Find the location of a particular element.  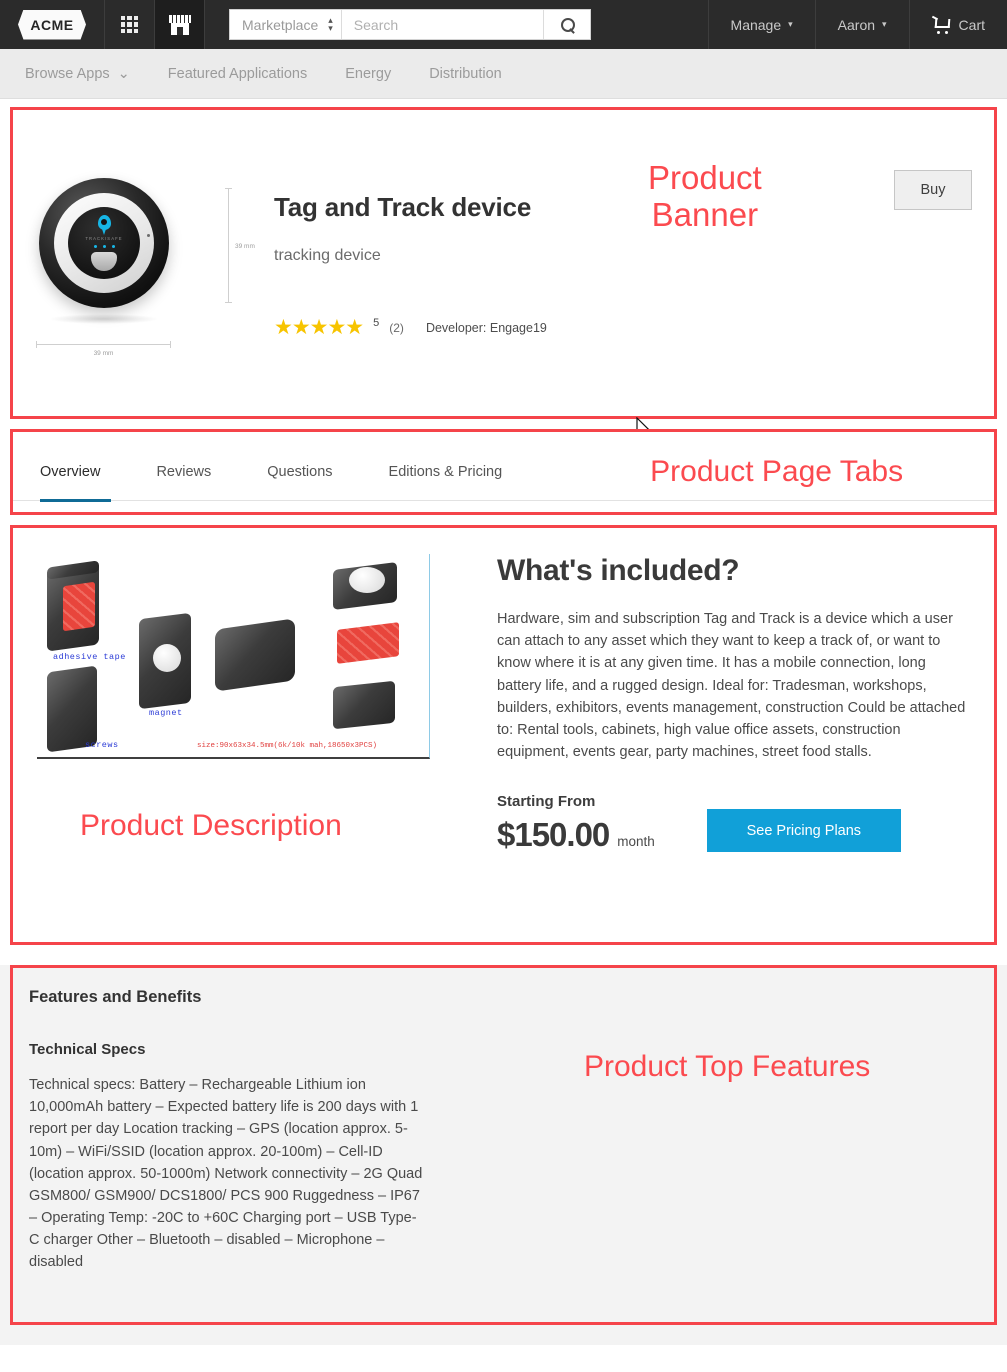

star-rating-icon: ★★★★★ is located at coordinates (319, 327).